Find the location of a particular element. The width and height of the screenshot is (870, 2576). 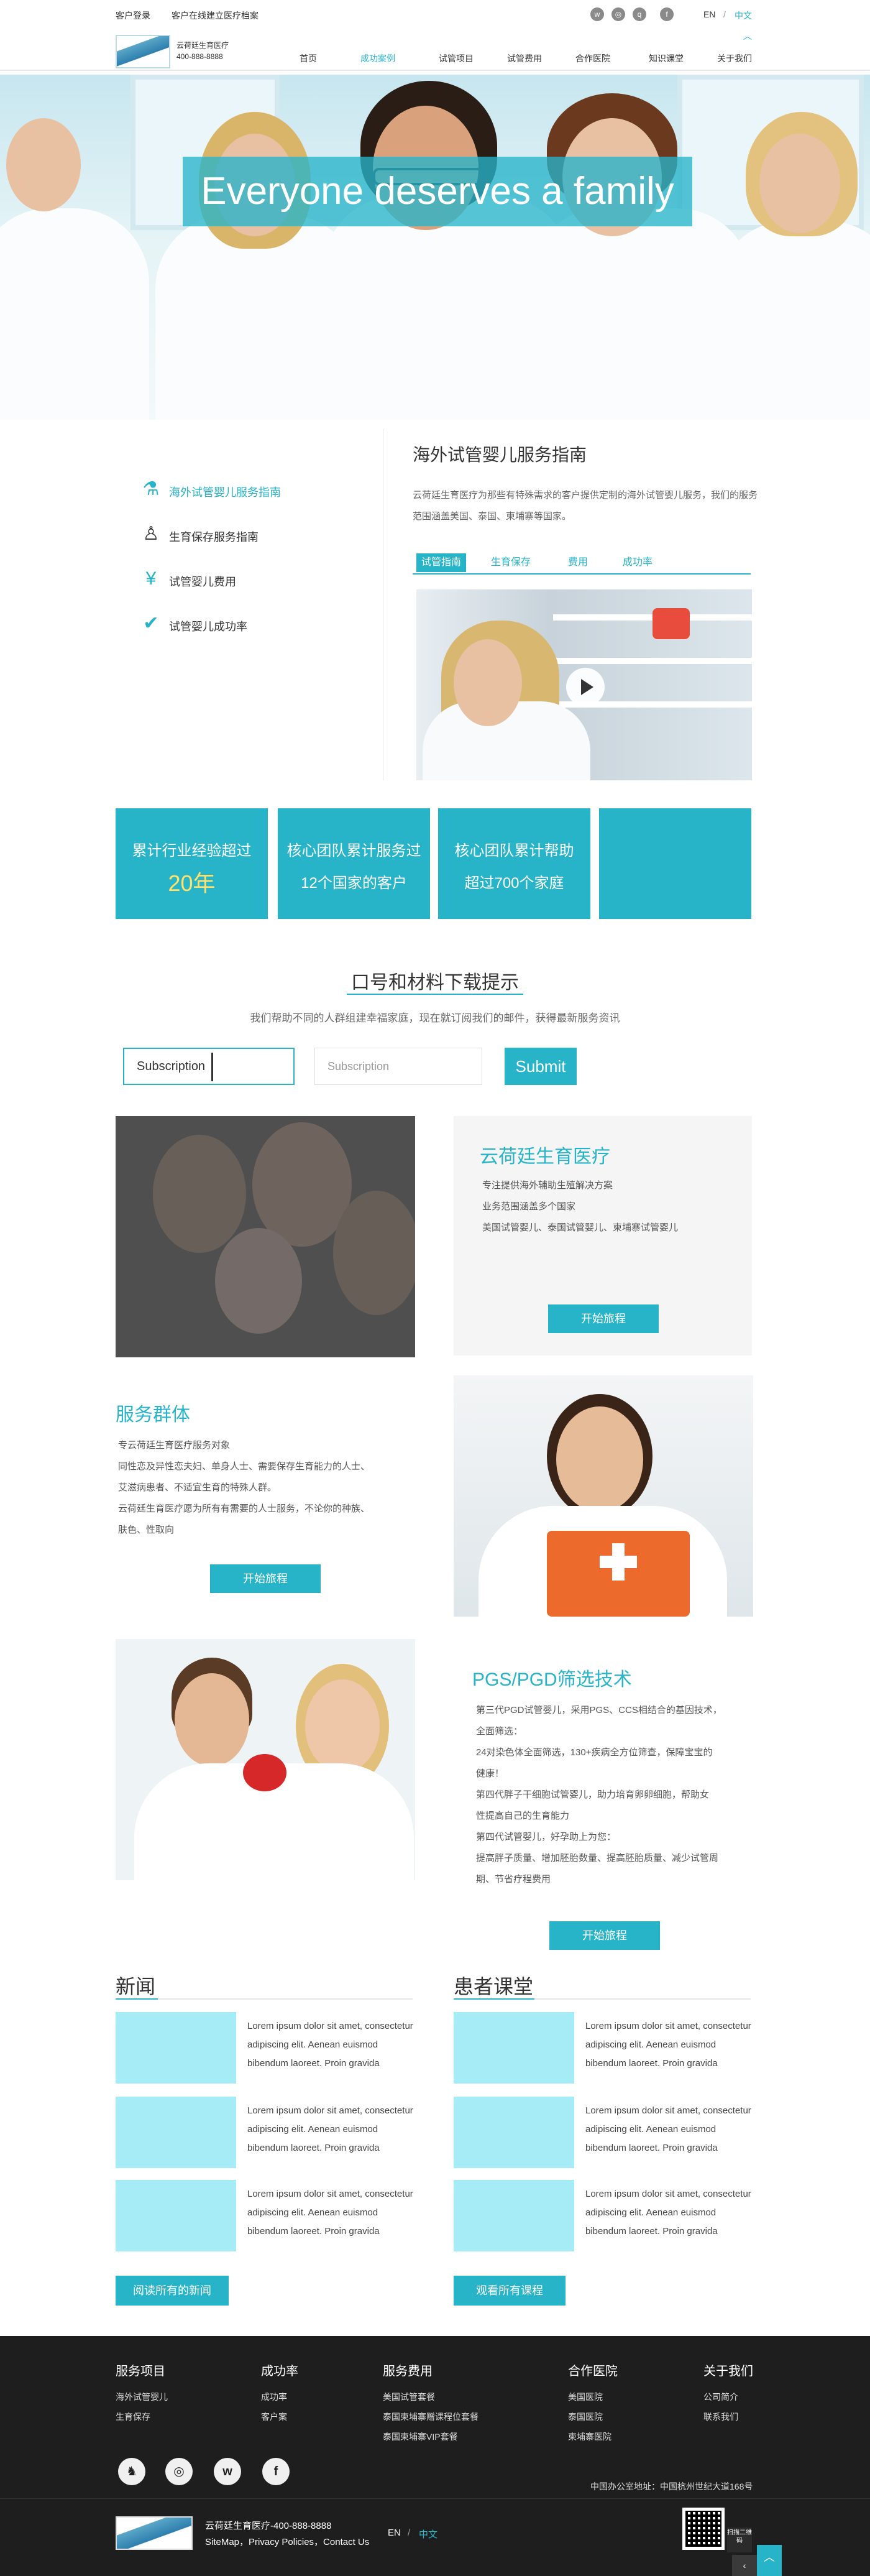

news-text-line: adipiscing elit. Aenean euismod is located at coordinates (312, 2129).